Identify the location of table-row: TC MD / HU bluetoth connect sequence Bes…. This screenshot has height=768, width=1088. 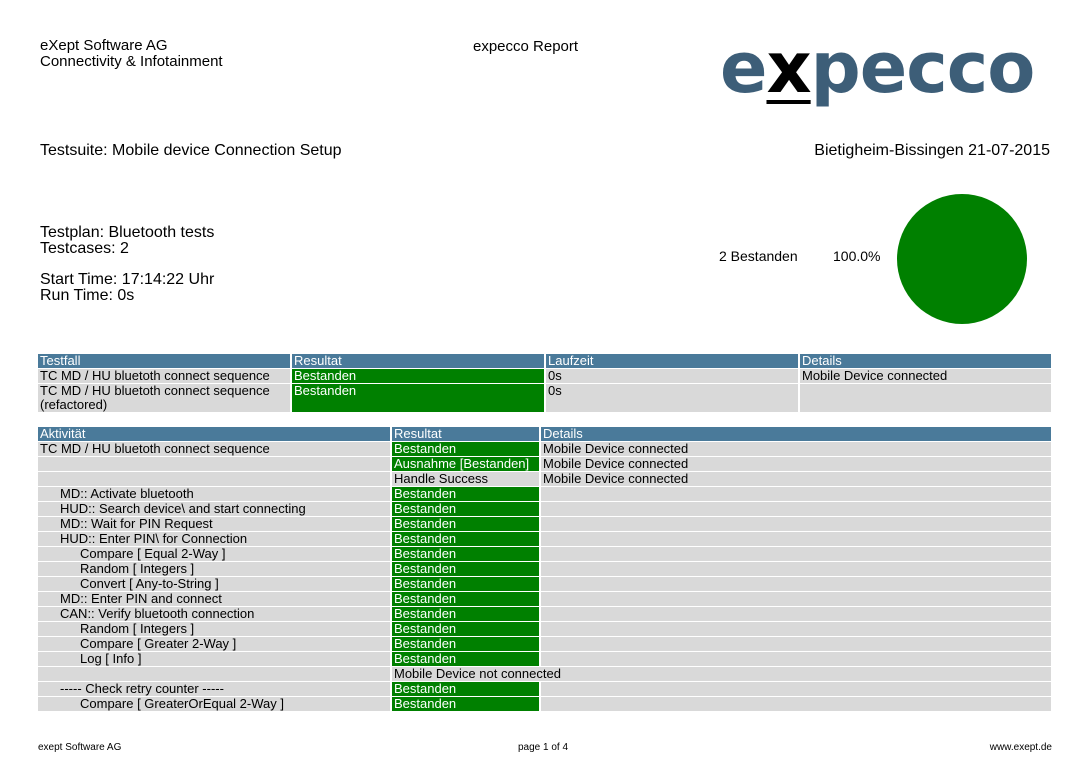
(544, 376).